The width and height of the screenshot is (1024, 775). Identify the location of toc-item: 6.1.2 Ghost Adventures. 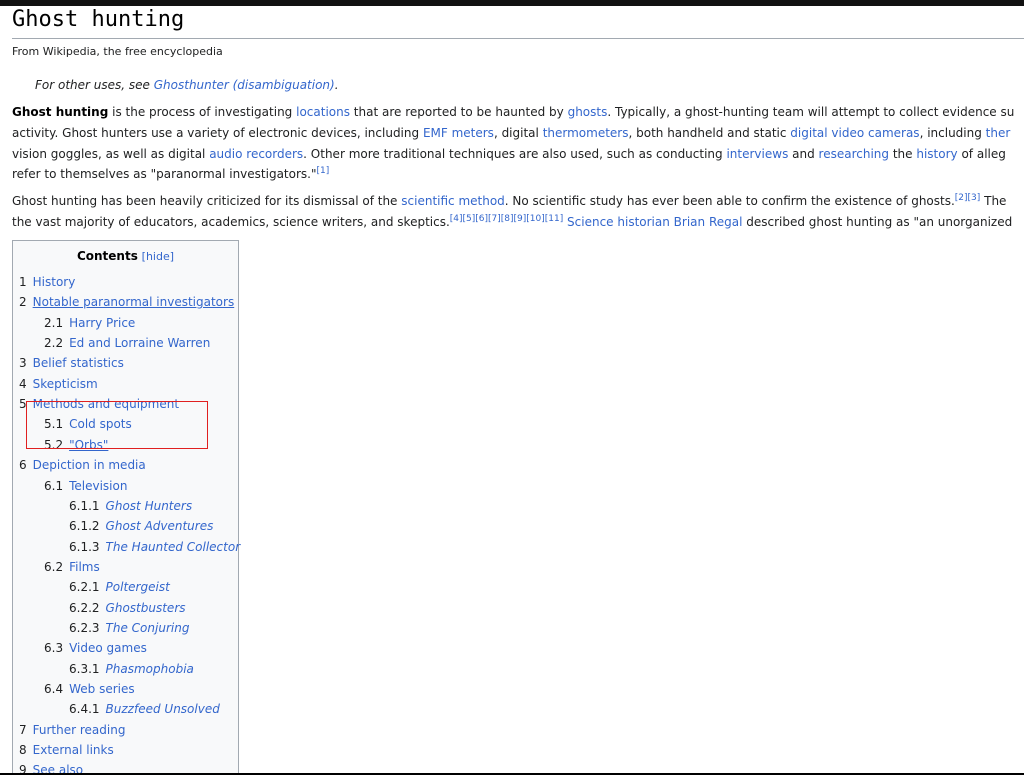
(141, 526).